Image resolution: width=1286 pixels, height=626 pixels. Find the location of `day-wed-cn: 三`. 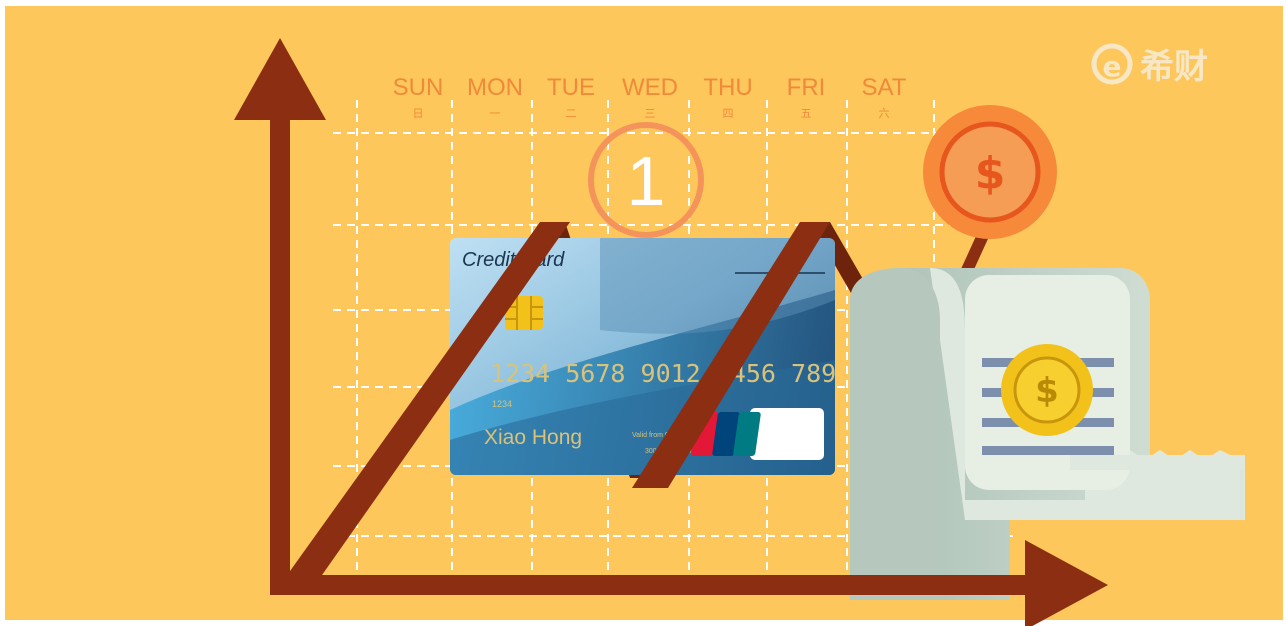

day-wed-cn: 三 is located at coordinates (650, 113).